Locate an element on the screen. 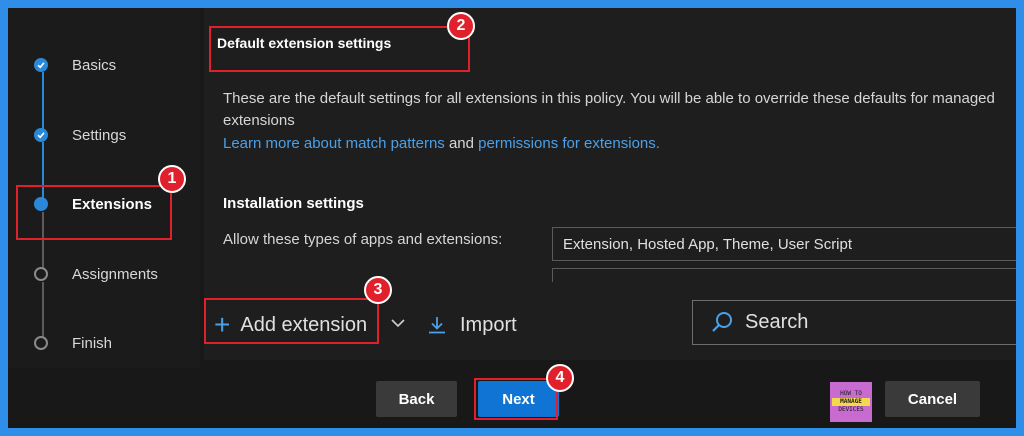  step-settings: Settings is located at coordinates (80, 135).